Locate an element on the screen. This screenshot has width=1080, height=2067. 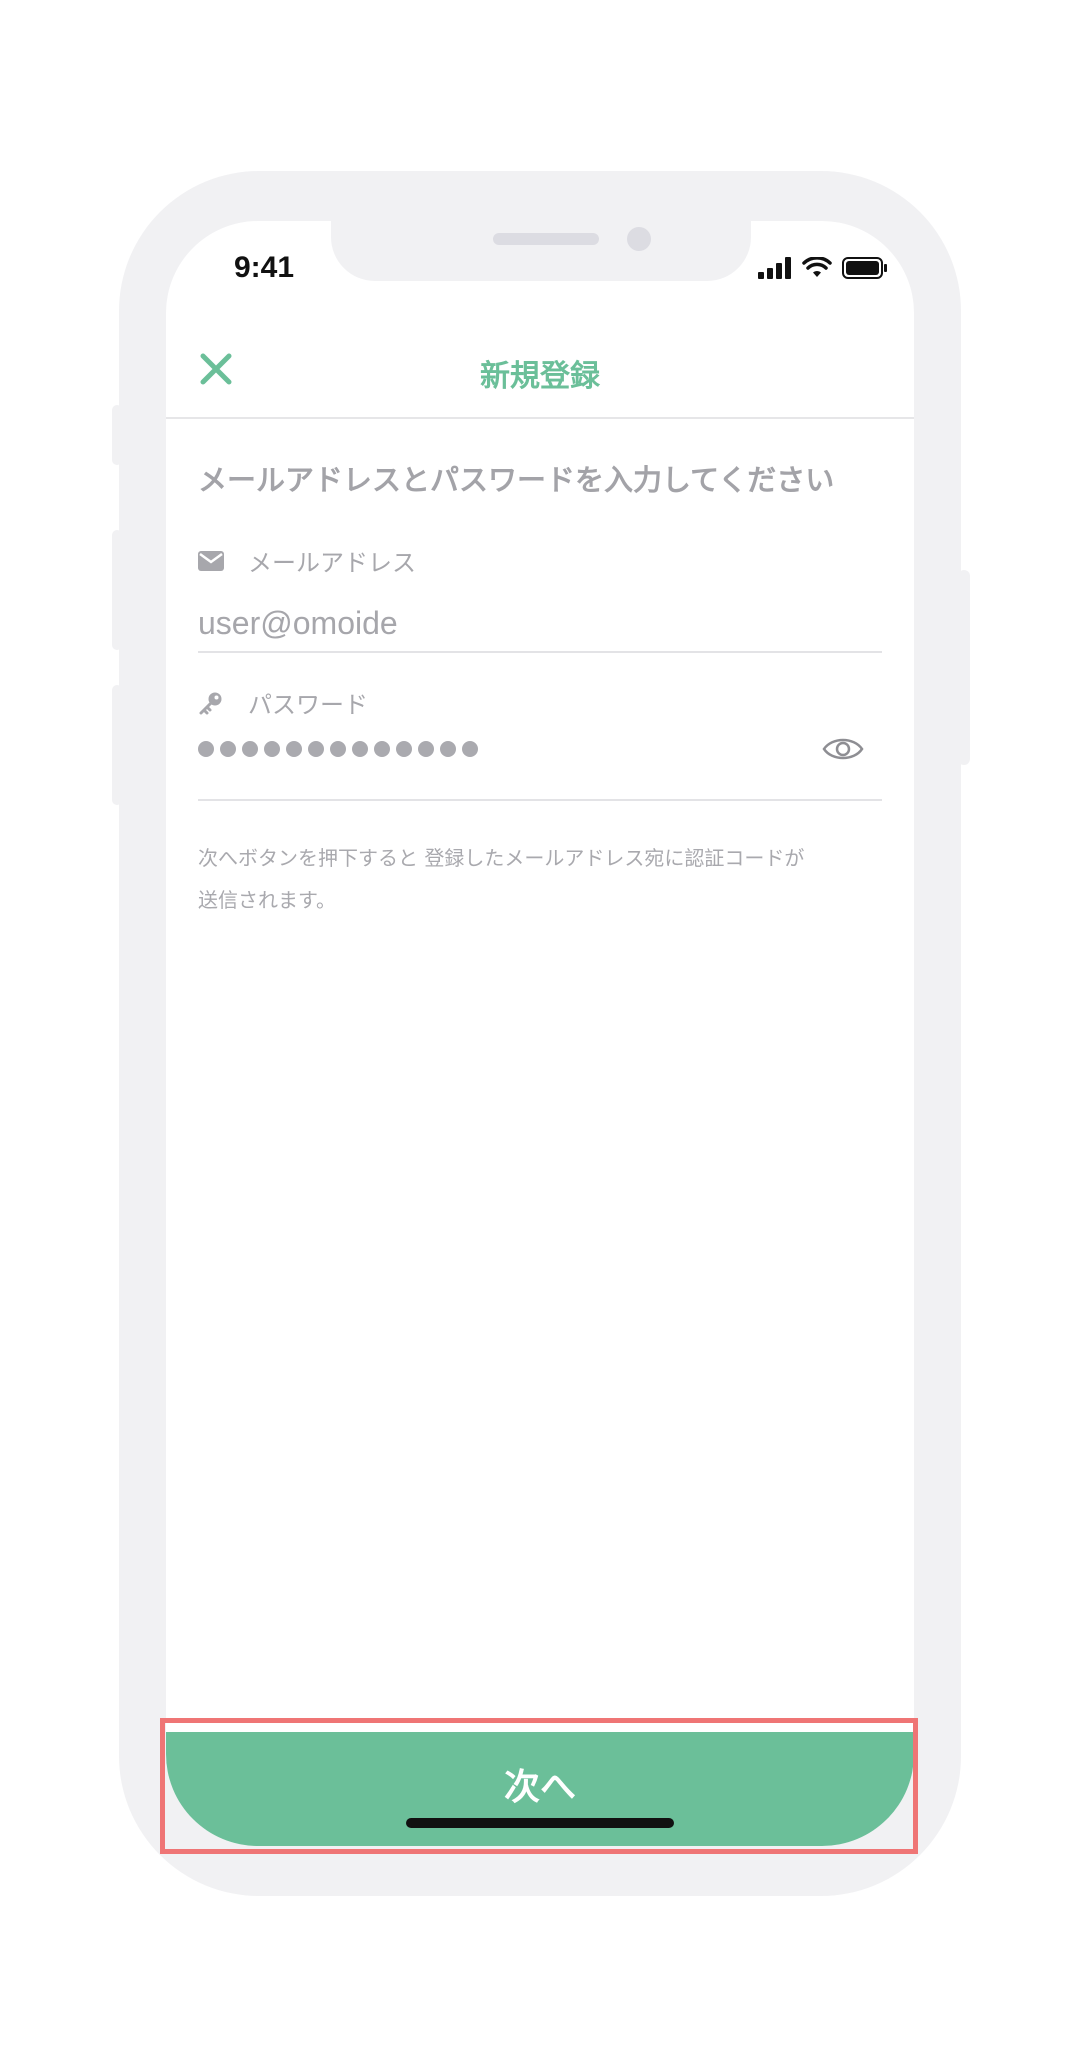
wifi-icon is located at coordinates (817, 267).